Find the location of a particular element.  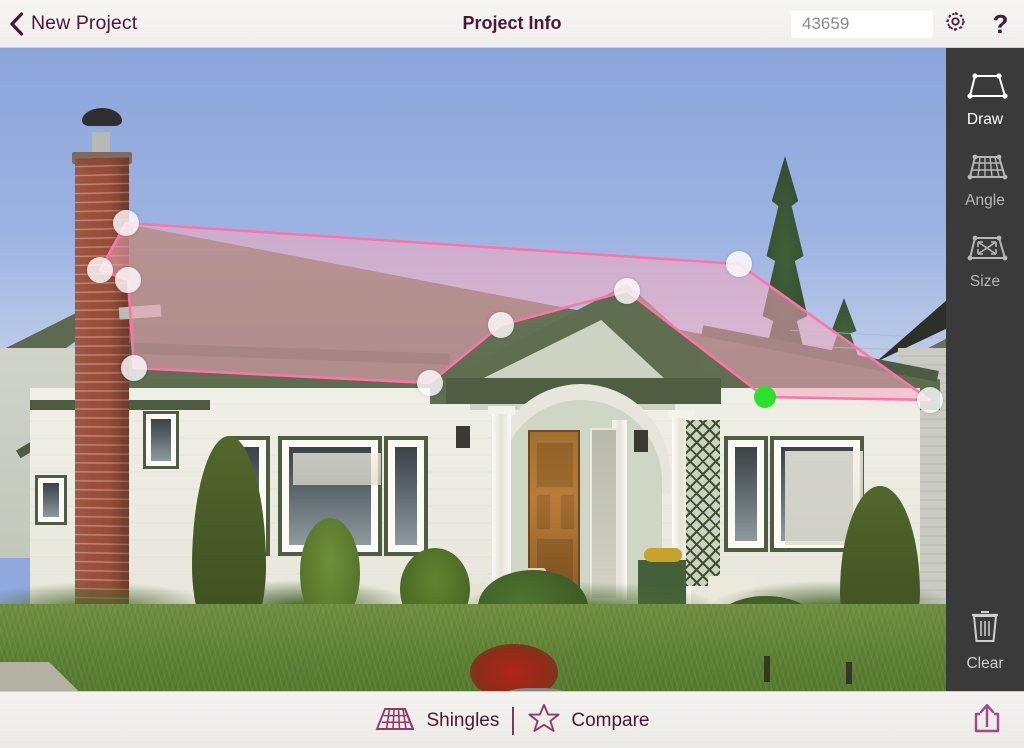

bottom-toolbar: Shingles Compare is located at coordinates (512, 719).